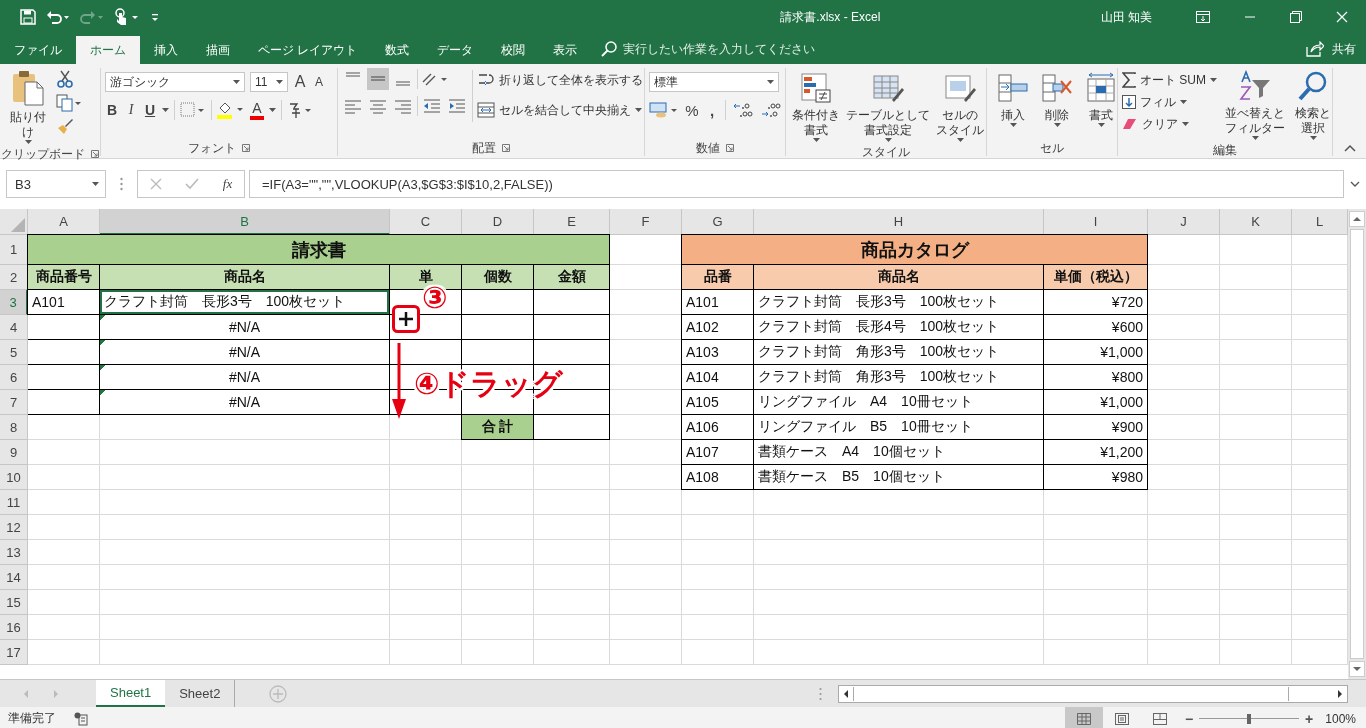  Describe the element at coordinates (1126, 17) in the screenshot. I see `user-name: 山田 知美` at that location.